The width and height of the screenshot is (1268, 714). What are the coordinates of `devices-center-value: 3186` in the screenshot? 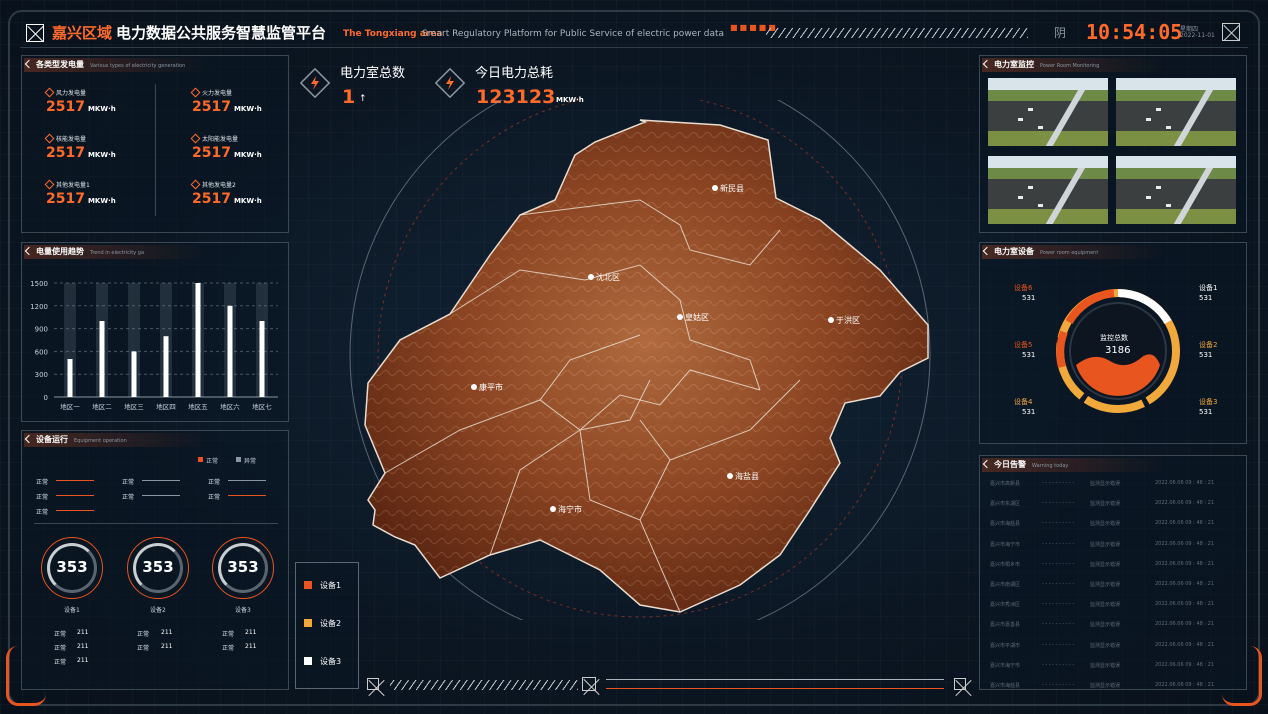 It's located at (1118, 350).